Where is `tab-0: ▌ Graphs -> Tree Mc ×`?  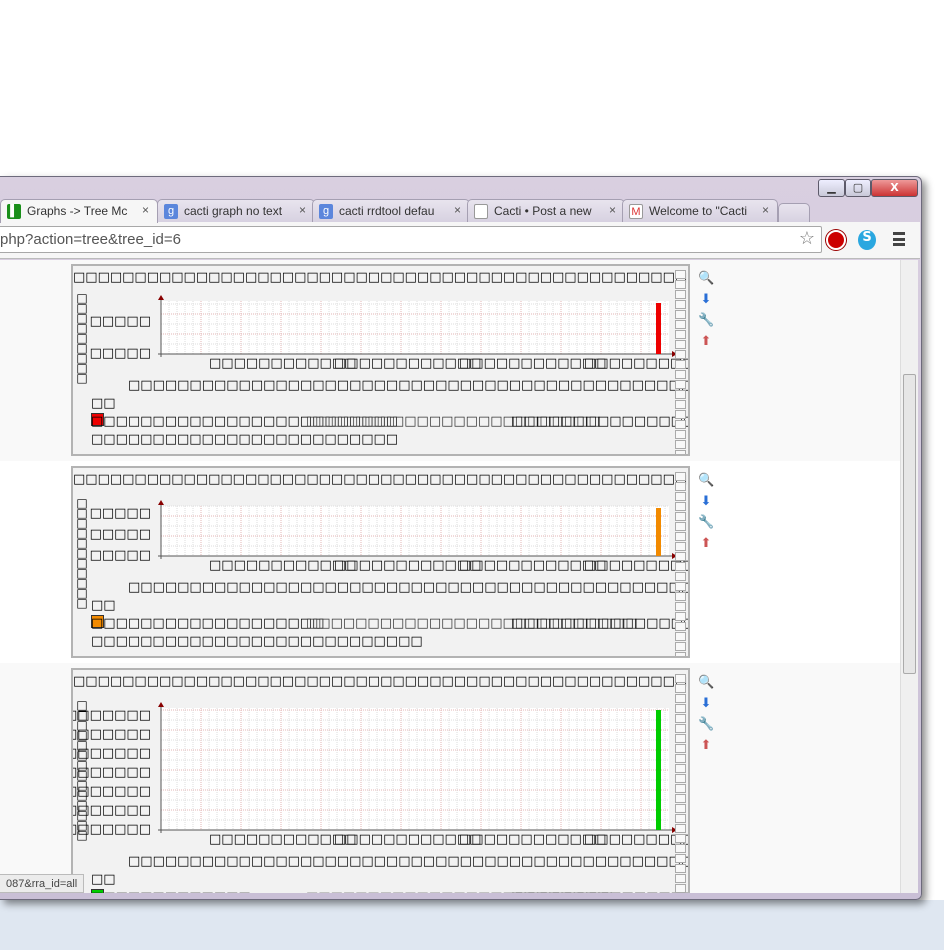 tab-0: ▌ Graphs -> Tree Mc × is located at coordinates (79, 211).